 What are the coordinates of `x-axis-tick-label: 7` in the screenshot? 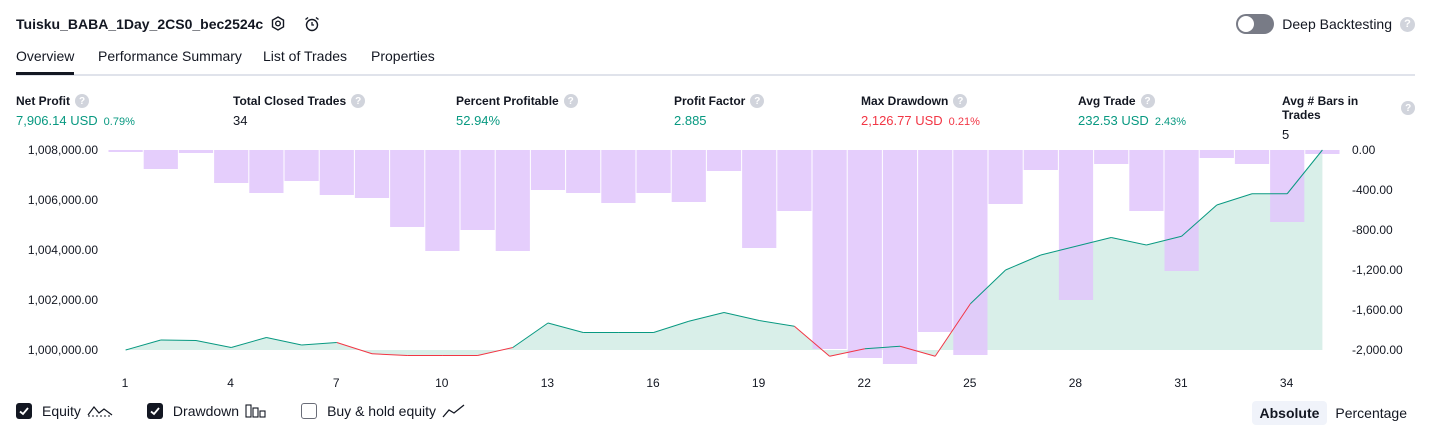 It's located at (336, 383).